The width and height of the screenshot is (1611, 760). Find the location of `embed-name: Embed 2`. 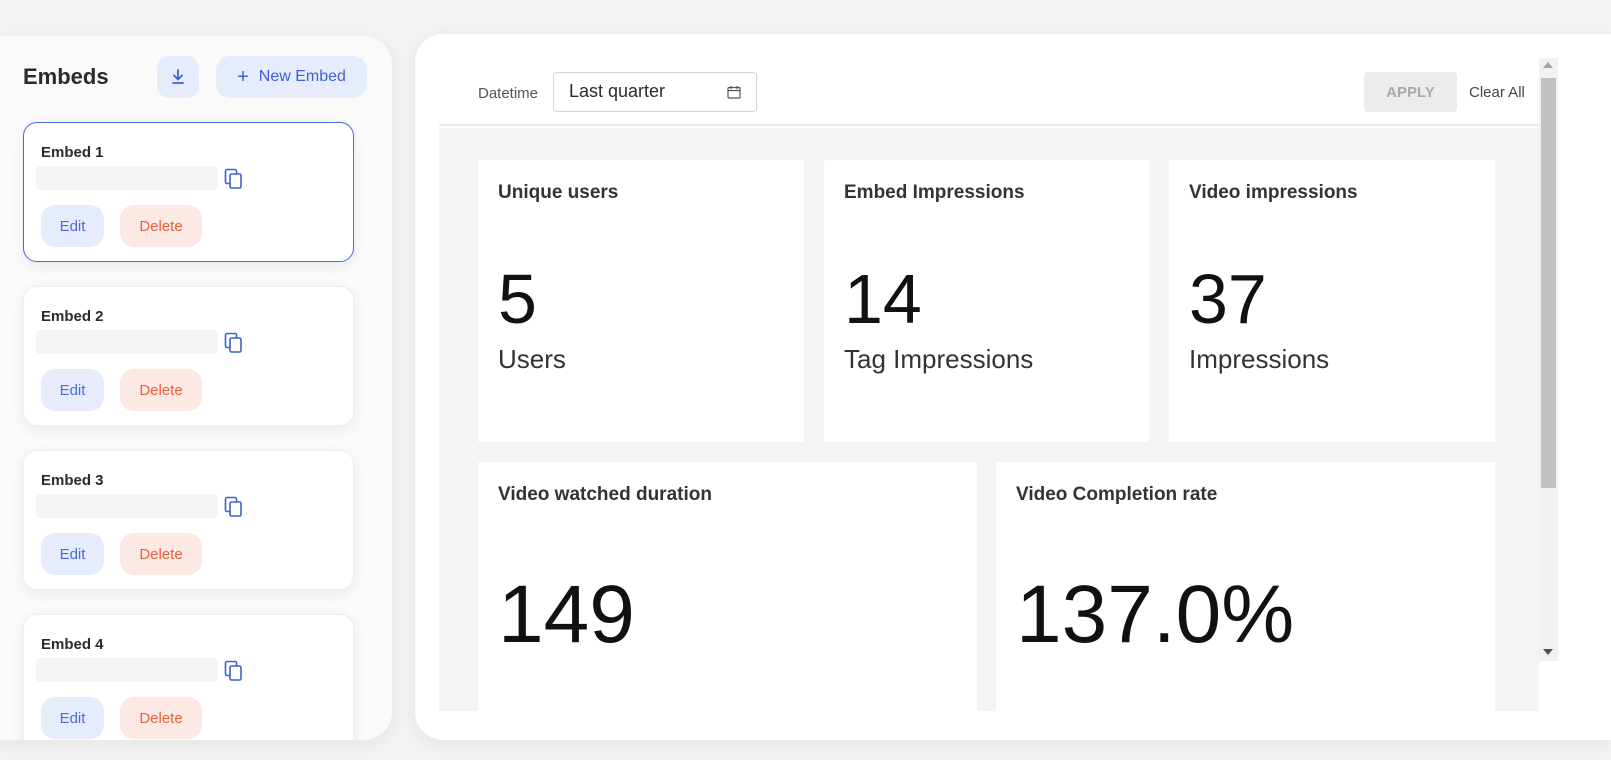

embed-name: Embed 2 is located at coordinates (72, 316).